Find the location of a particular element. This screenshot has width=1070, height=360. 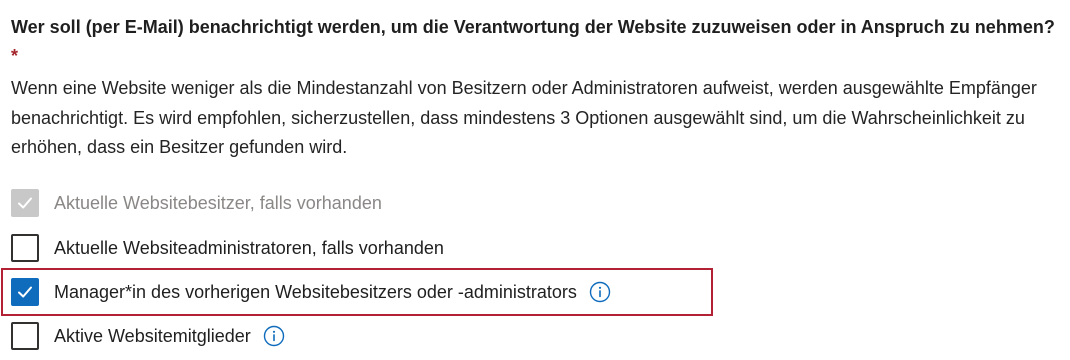

checkbox-current-site-owners is located at coordinates (25, 203).